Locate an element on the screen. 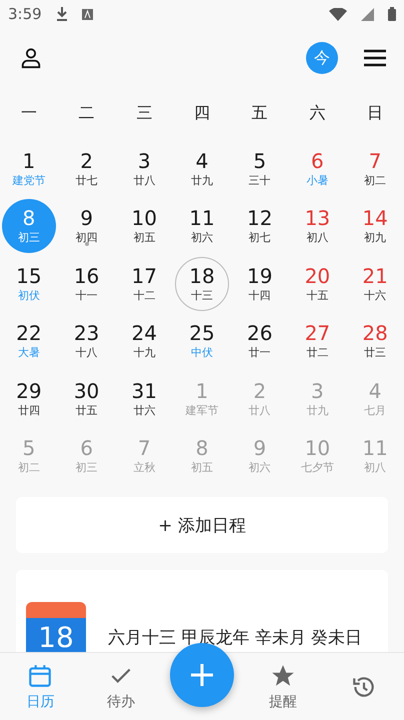  day-number: 21 is located at coordinates (375, 276).